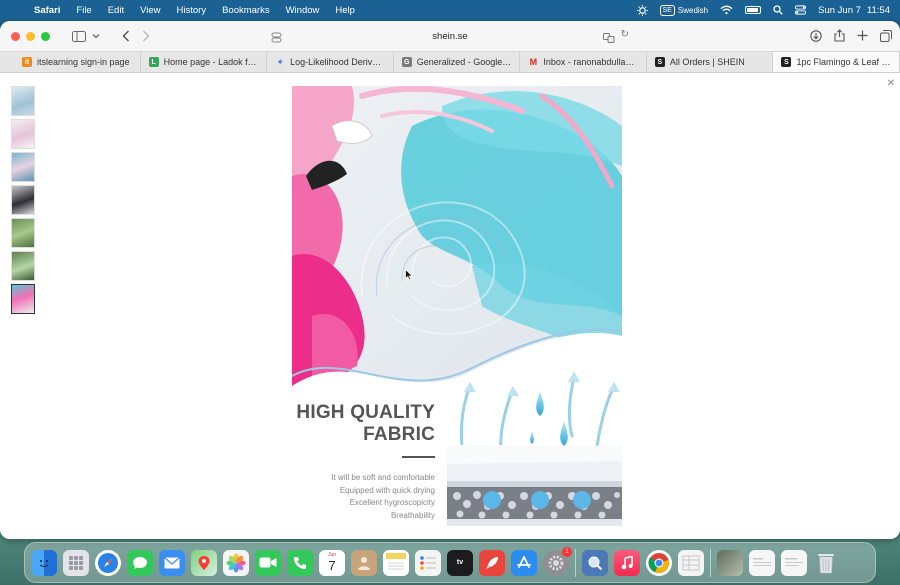 This screenshot has height=585, width=900. What do you see at coordinates (399, 434) in the screenshot?
I see `headline-line-2: FABRIC` at bounding box center [399, 434].